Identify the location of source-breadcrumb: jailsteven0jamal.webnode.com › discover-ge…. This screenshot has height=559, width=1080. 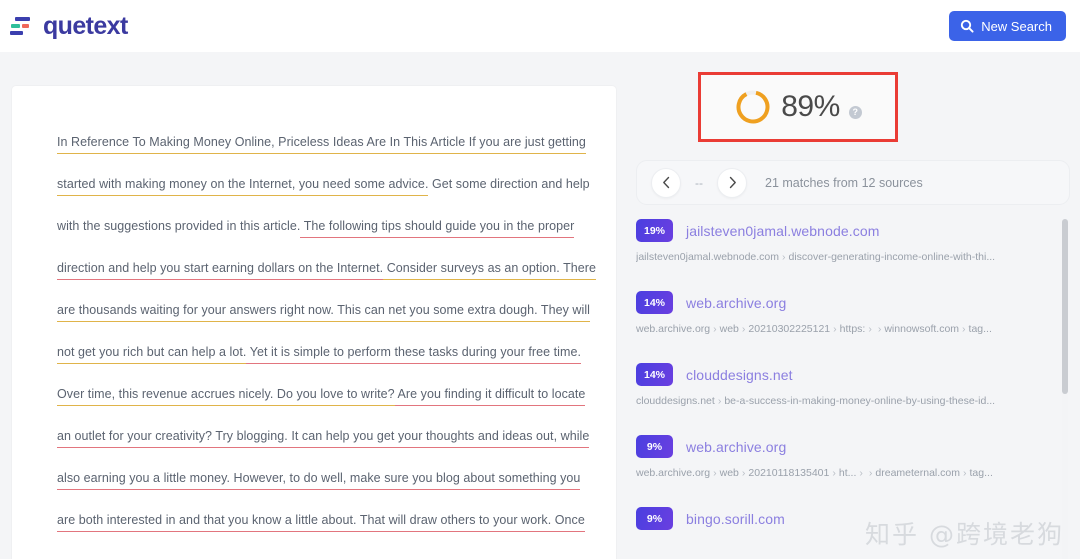
(846, 257).